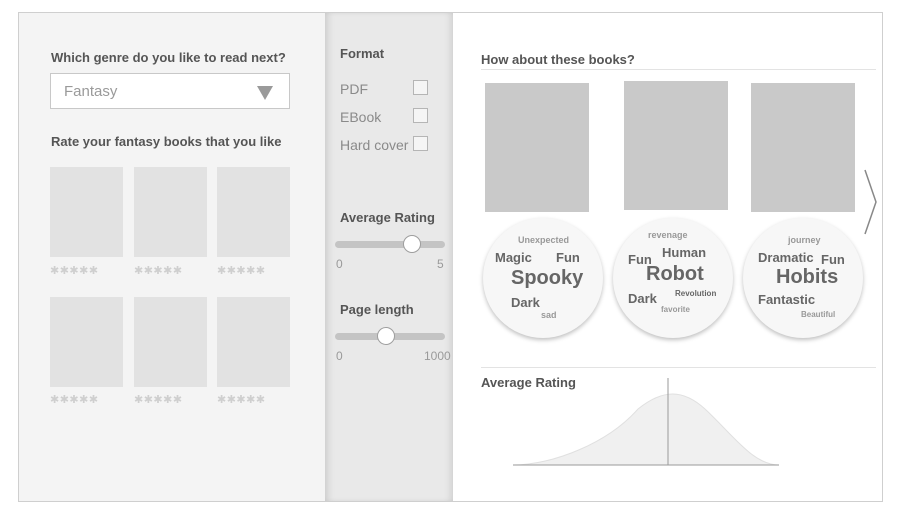 The width and height of the screenshot is (900, 517). What do you see at coordinates (818, 314) in the screenshot?
I see `cloud-word: Beautiful` at bounding box center [818, 314].